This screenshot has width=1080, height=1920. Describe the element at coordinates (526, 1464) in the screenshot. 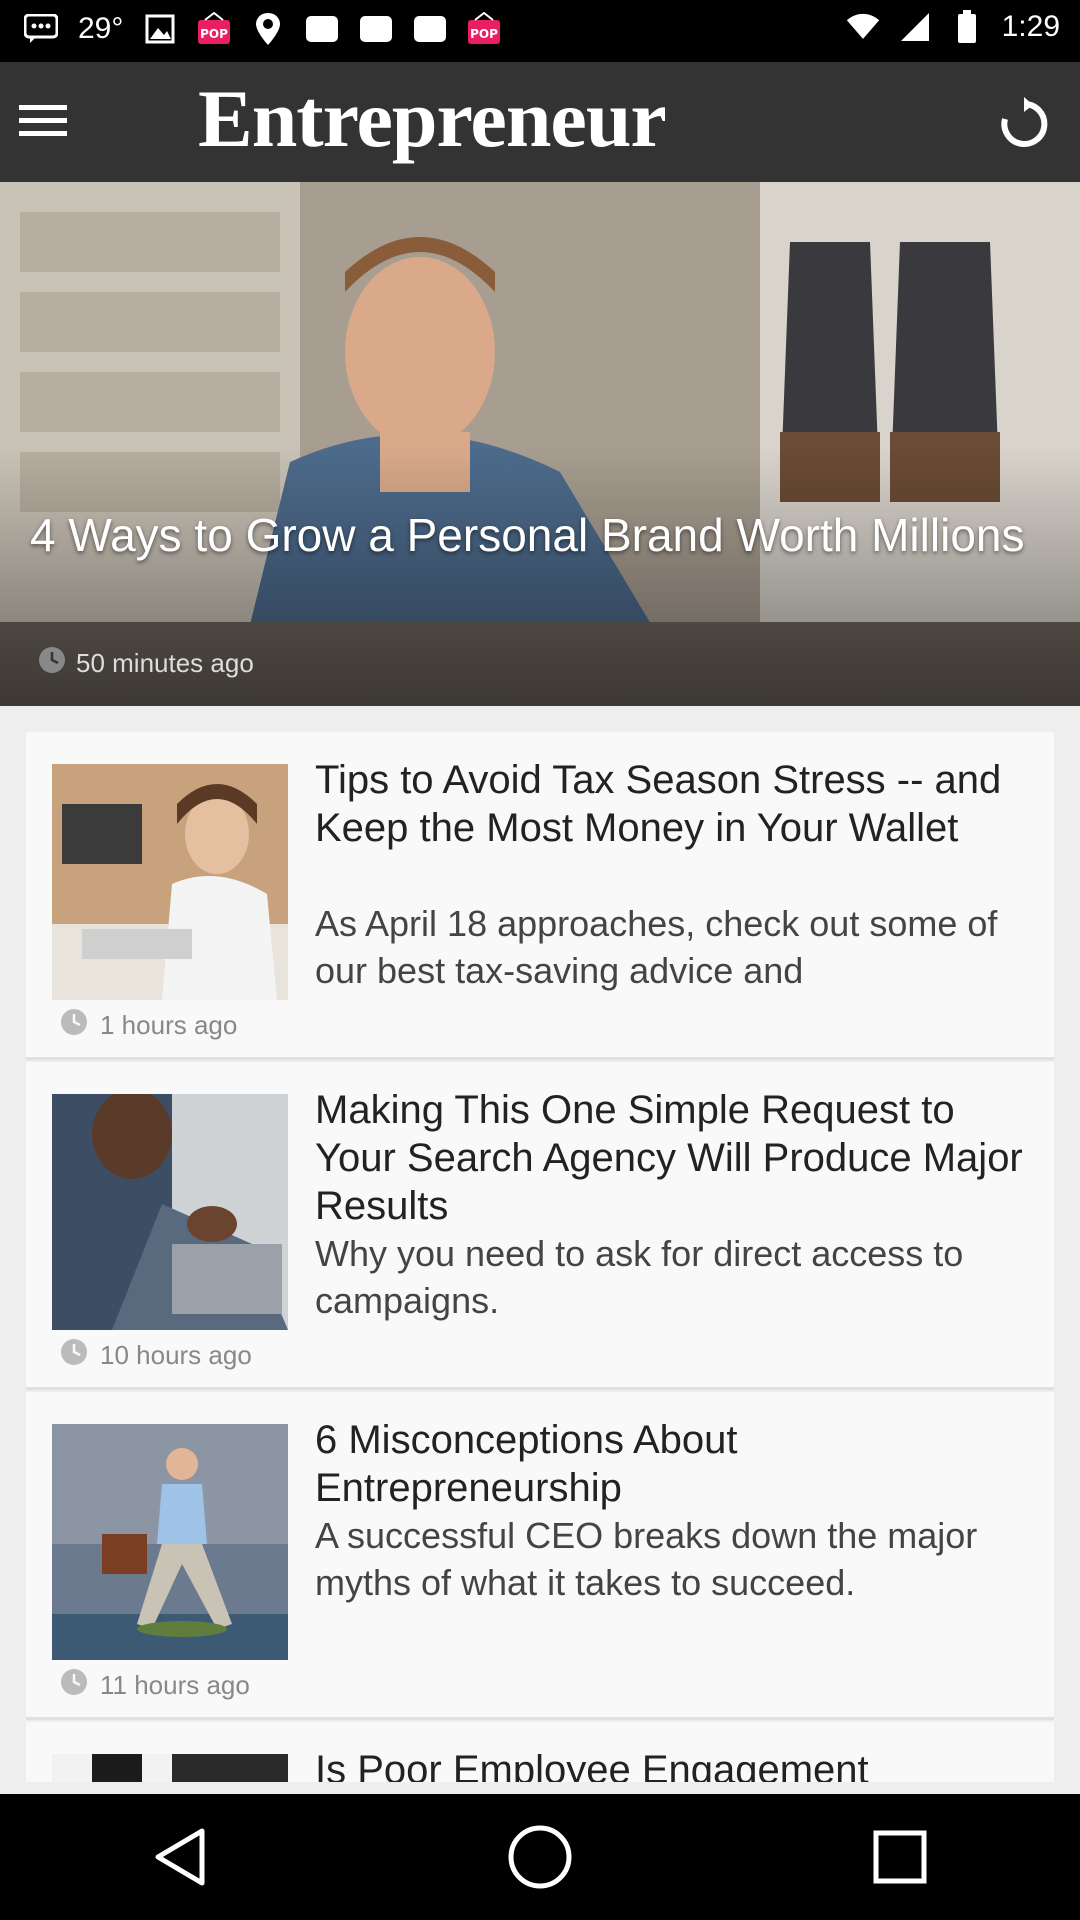

I see `article-title: 6 Misconceptions About Entrepreneurship` at that location.